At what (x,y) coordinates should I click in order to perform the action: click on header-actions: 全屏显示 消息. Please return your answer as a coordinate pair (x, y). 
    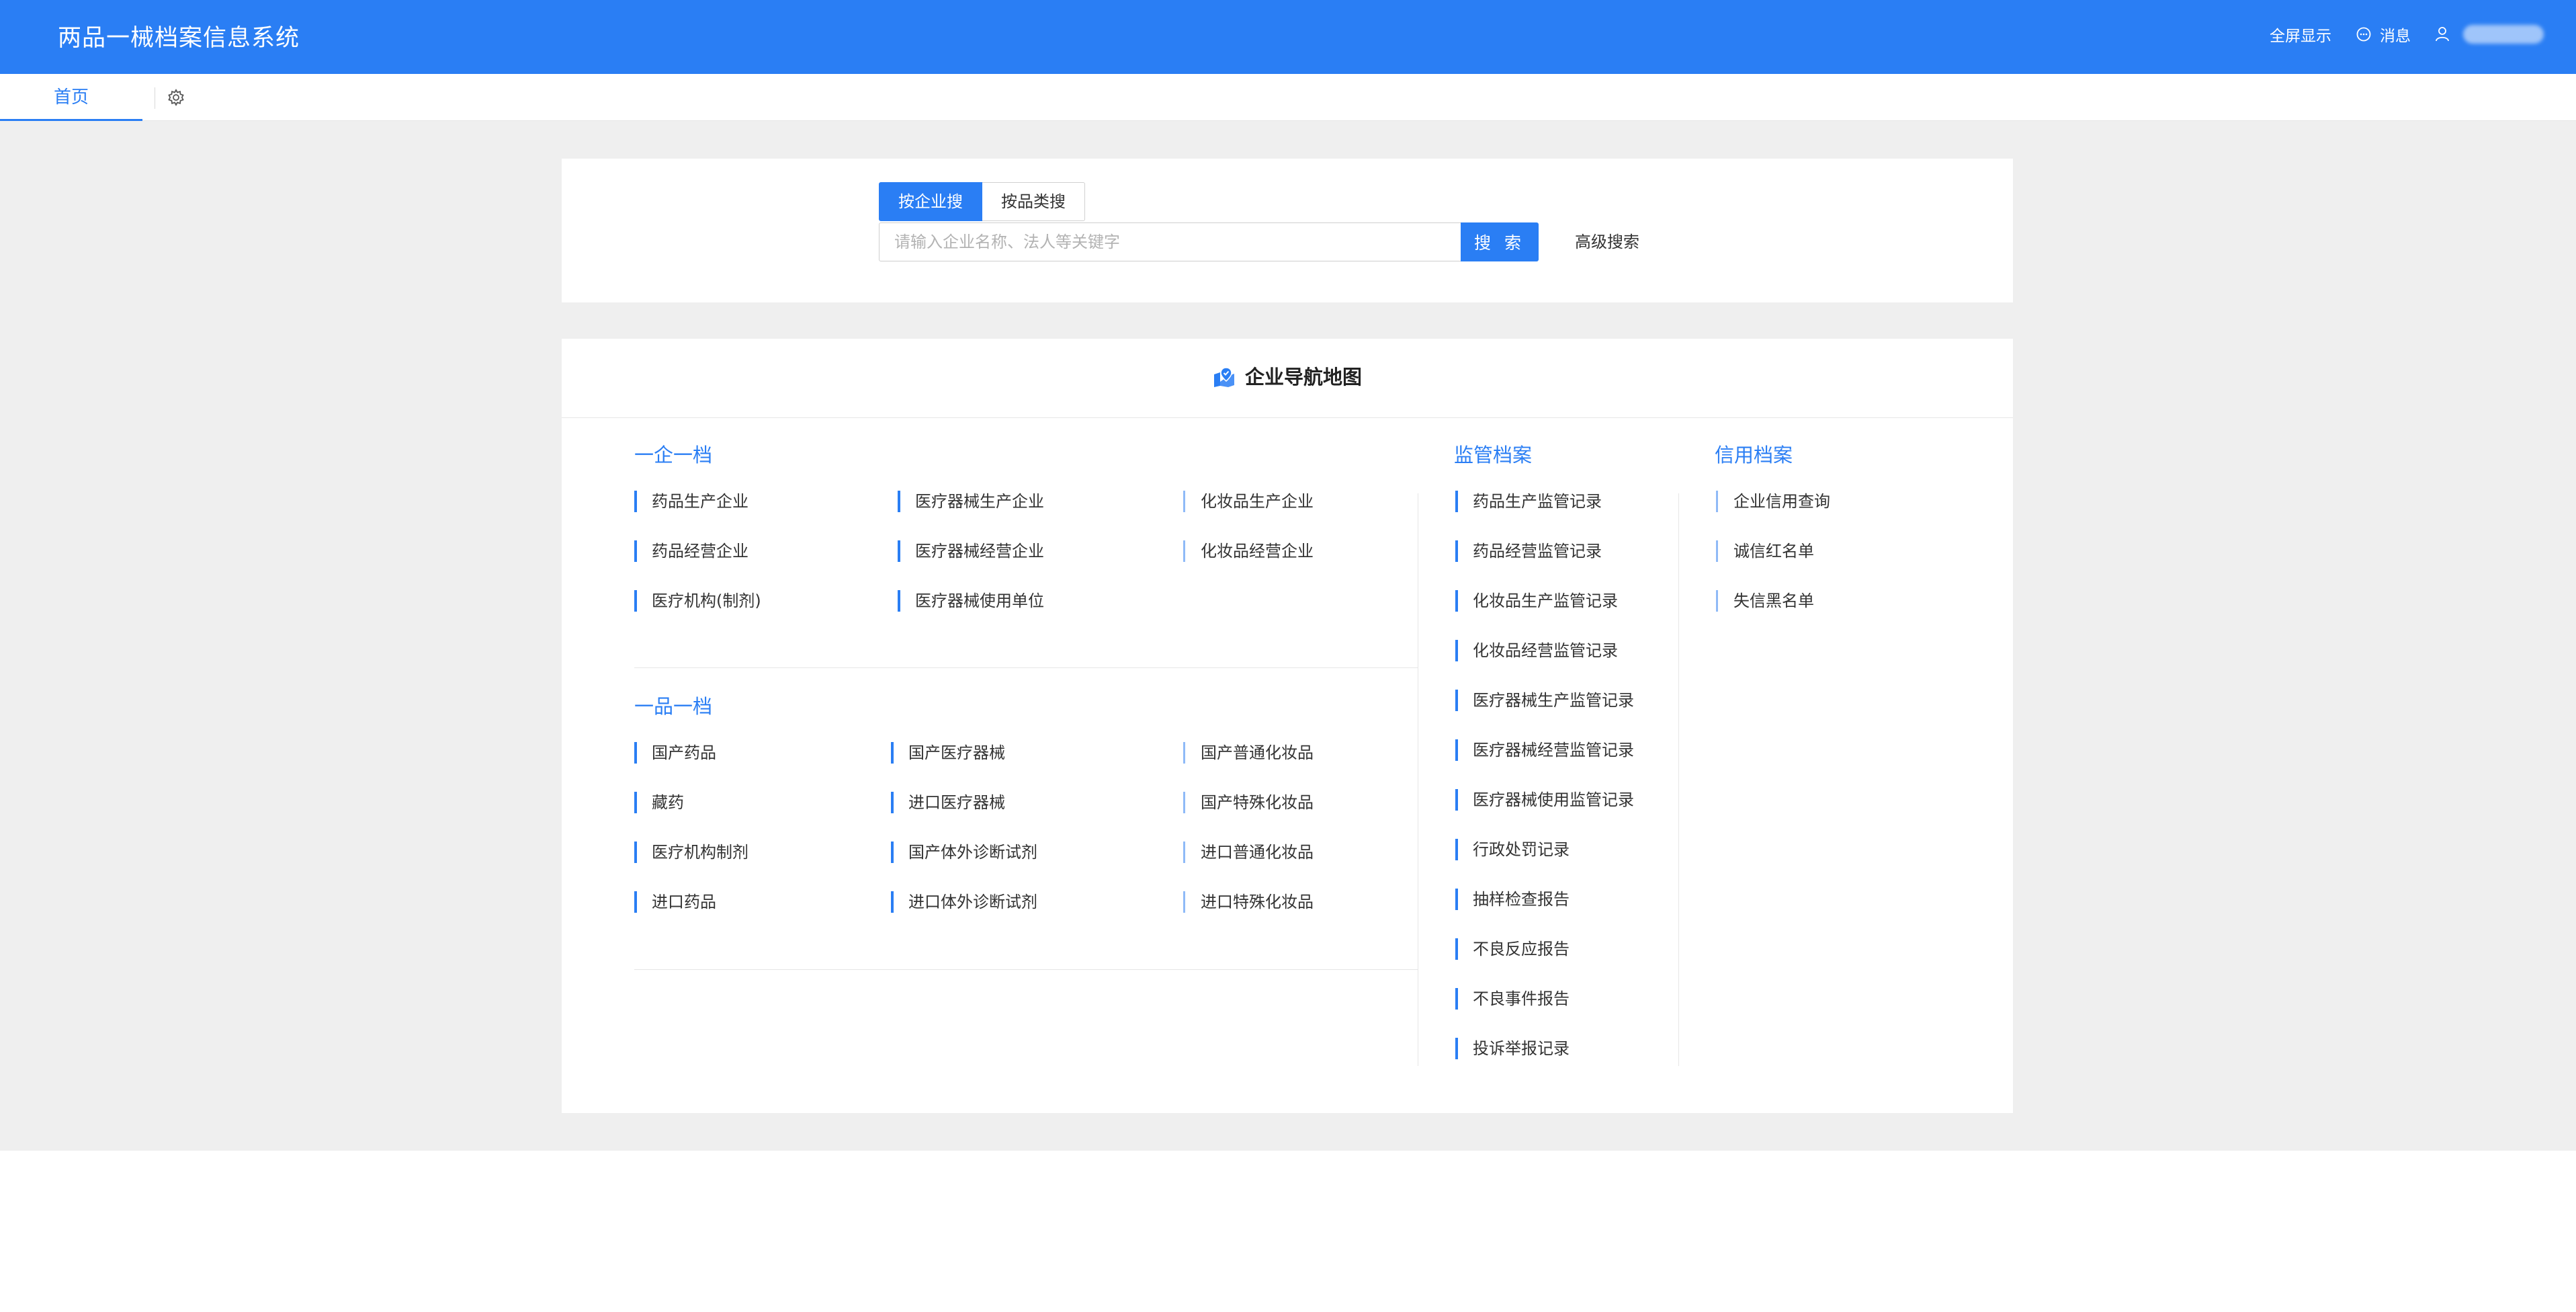
    Looking at the image, I should click on (2394, 34).